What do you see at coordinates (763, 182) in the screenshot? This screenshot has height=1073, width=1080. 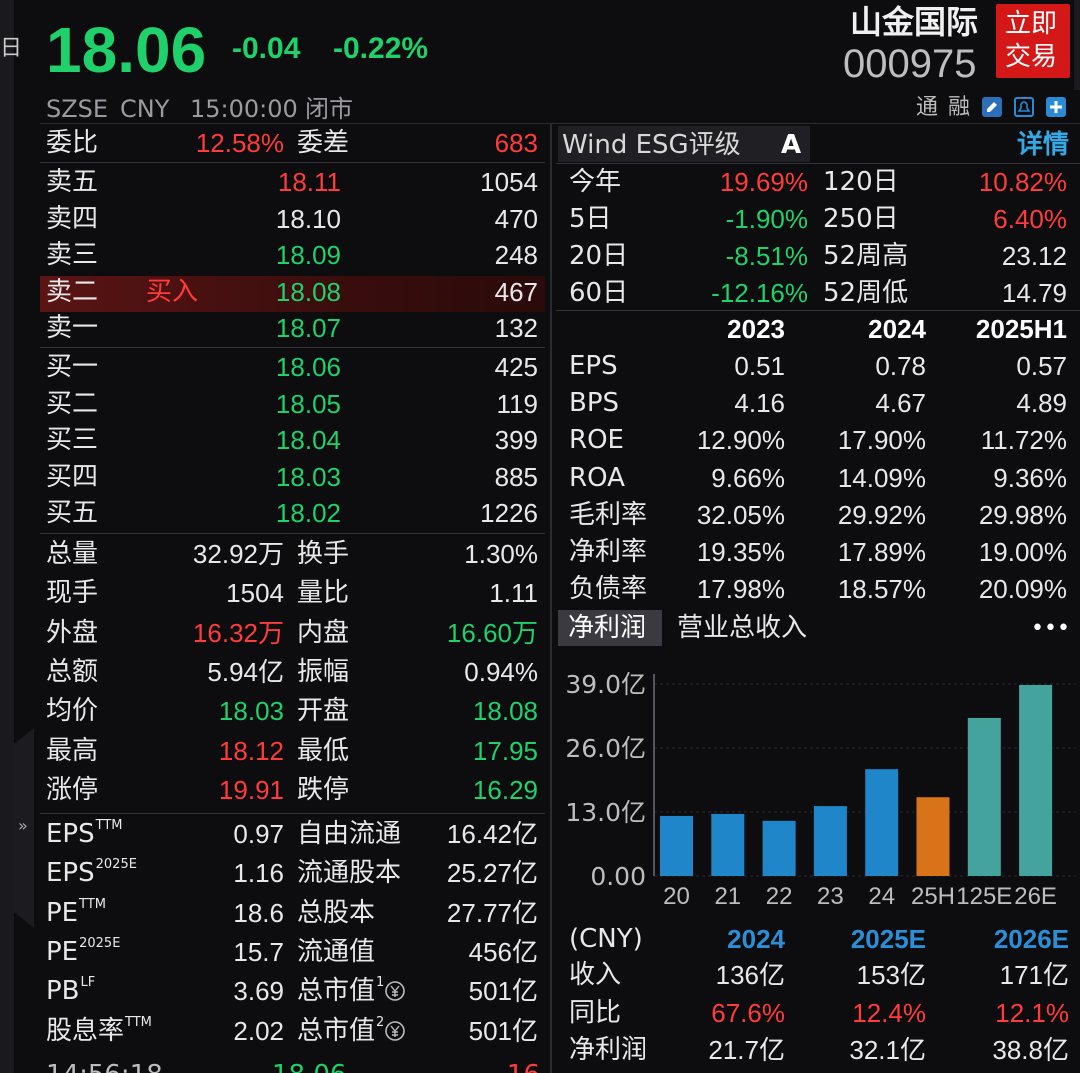 I see `return-value: 19.69%` at bounding box center [763, 182].